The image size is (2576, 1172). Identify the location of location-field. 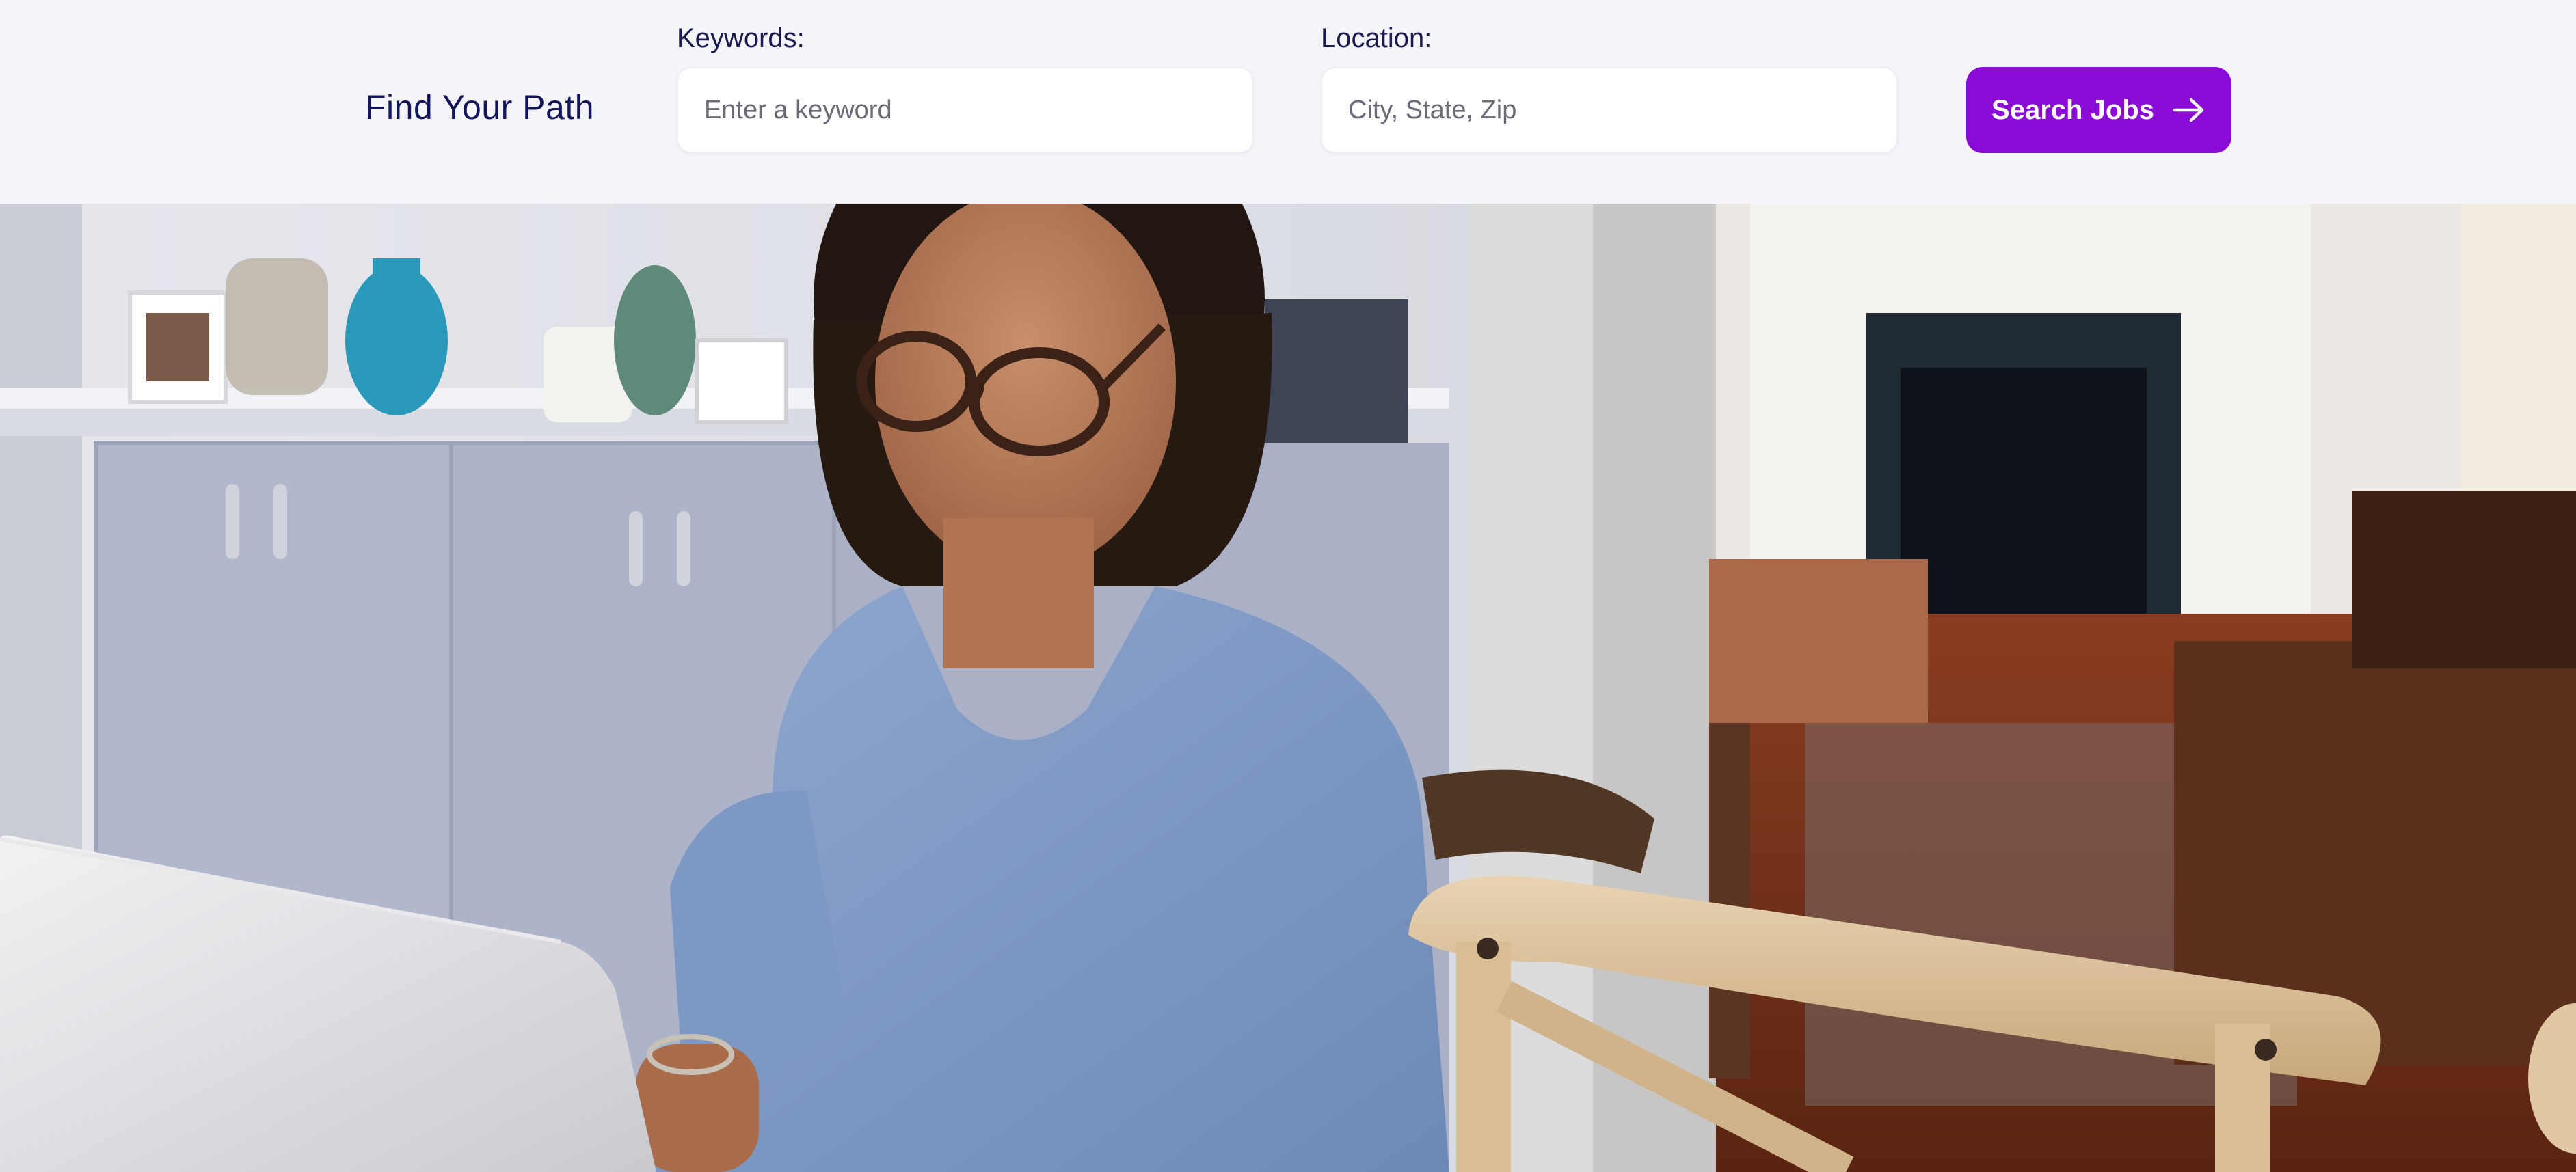
(1609, 110).